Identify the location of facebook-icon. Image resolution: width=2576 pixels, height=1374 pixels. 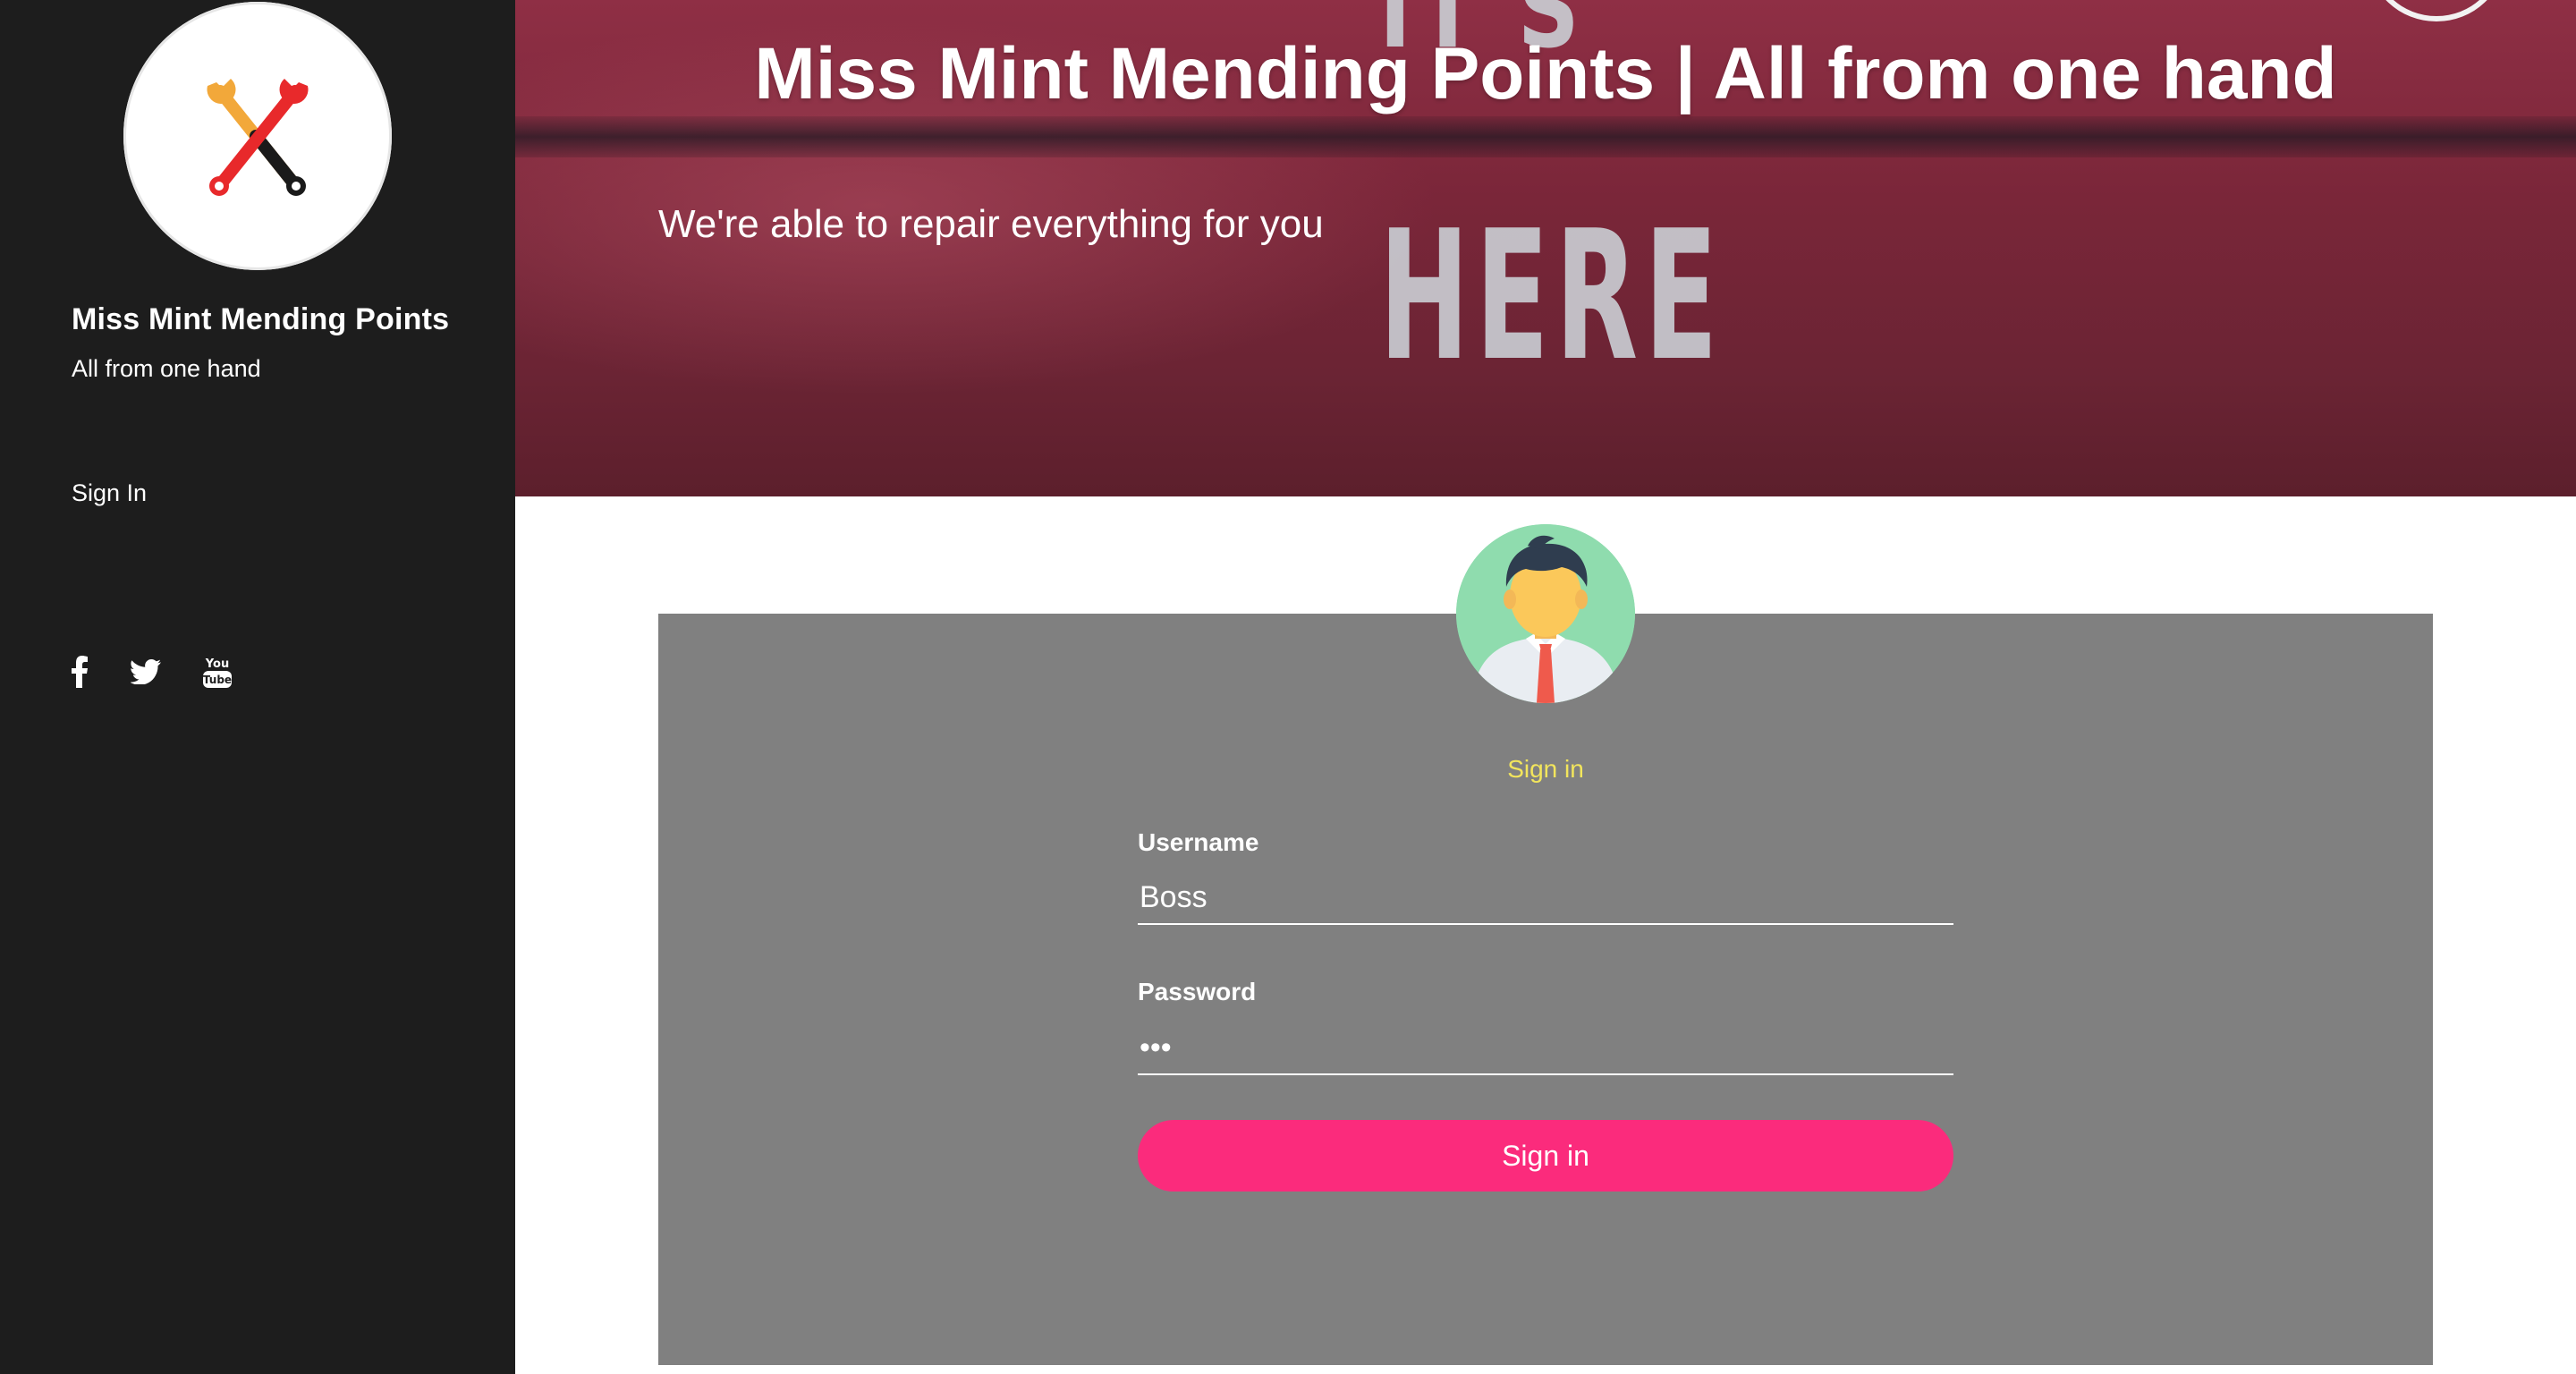
(80, 672).